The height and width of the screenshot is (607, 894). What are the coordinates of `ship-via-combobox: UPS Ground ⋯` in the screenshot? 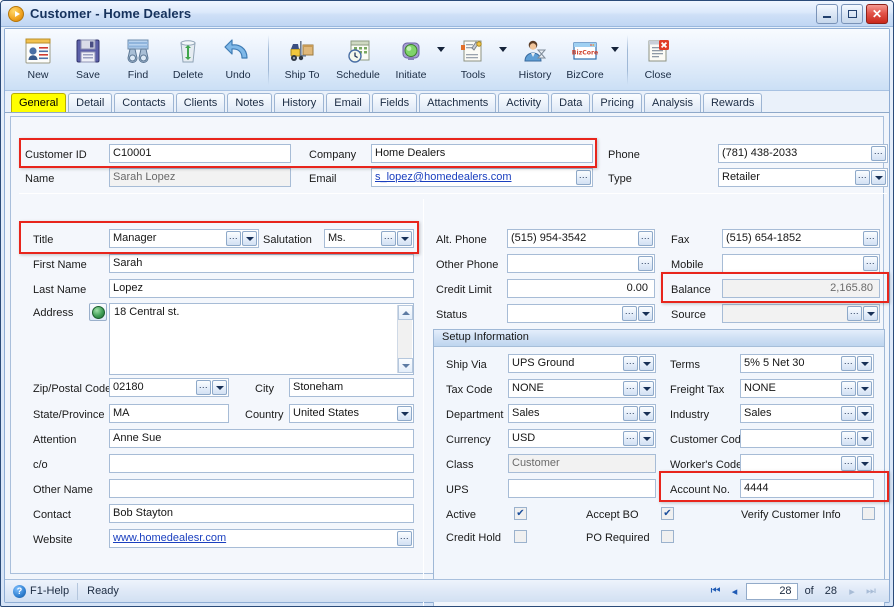 It's located at (582, 363).